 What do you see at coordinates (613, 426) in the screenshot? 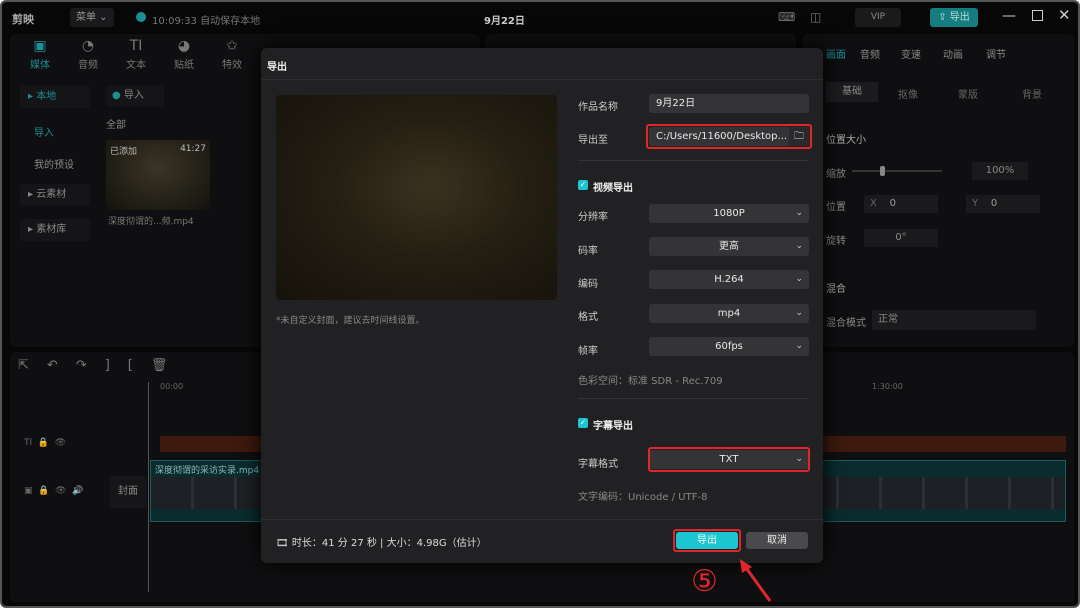
I see `subtitle-export-label: 字幕导出` at bounding box center [613, 426].